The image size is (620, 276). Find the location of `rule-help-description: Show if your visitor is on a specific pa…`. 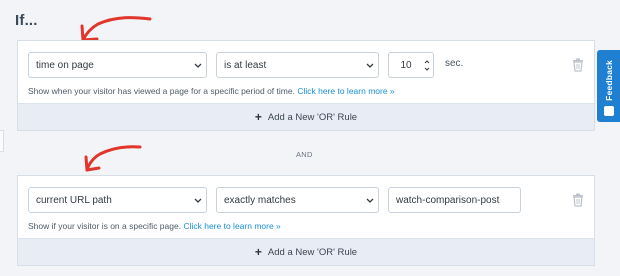

rule-help-description: Show if your visitor is on a specific pa… is located at coordinates (105, 226).